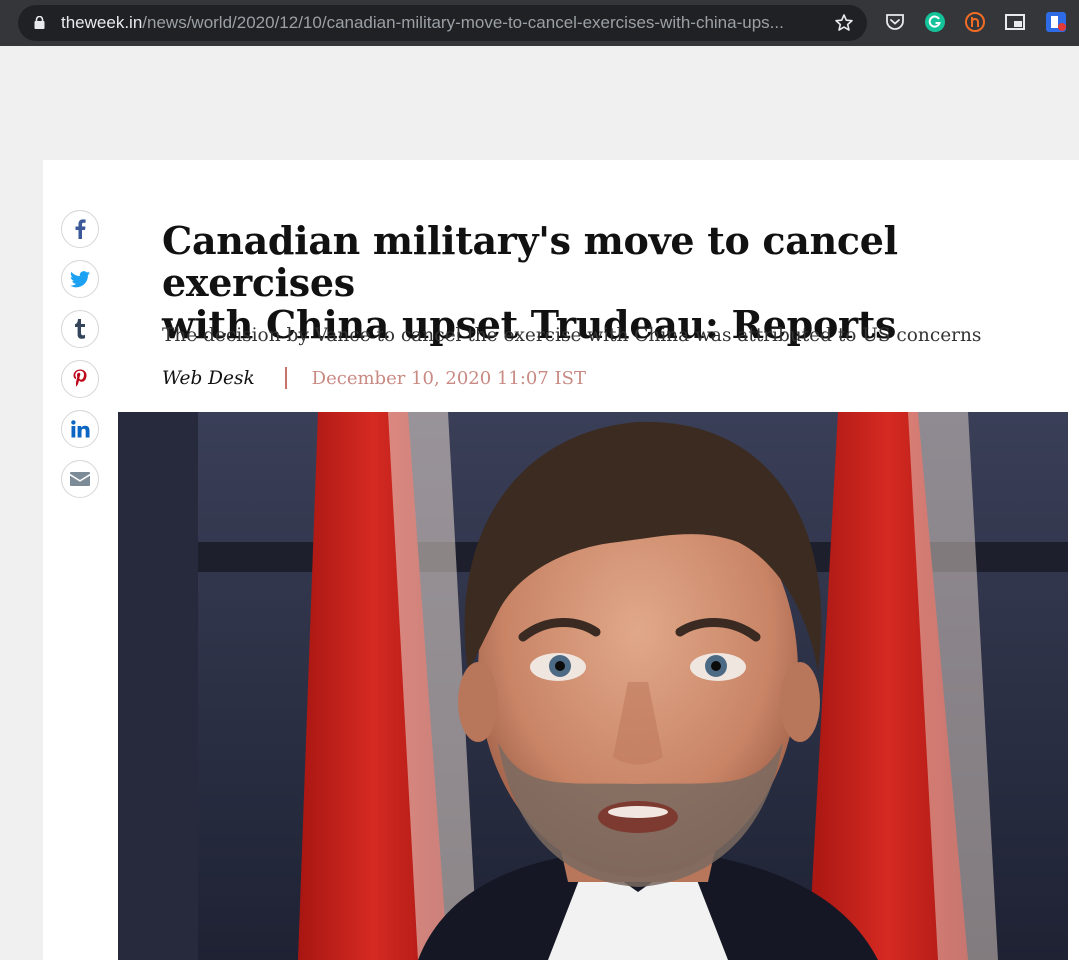  Describe the element at coordinates (975, 22) in the screenshot. I see `honey-icon` at that location.